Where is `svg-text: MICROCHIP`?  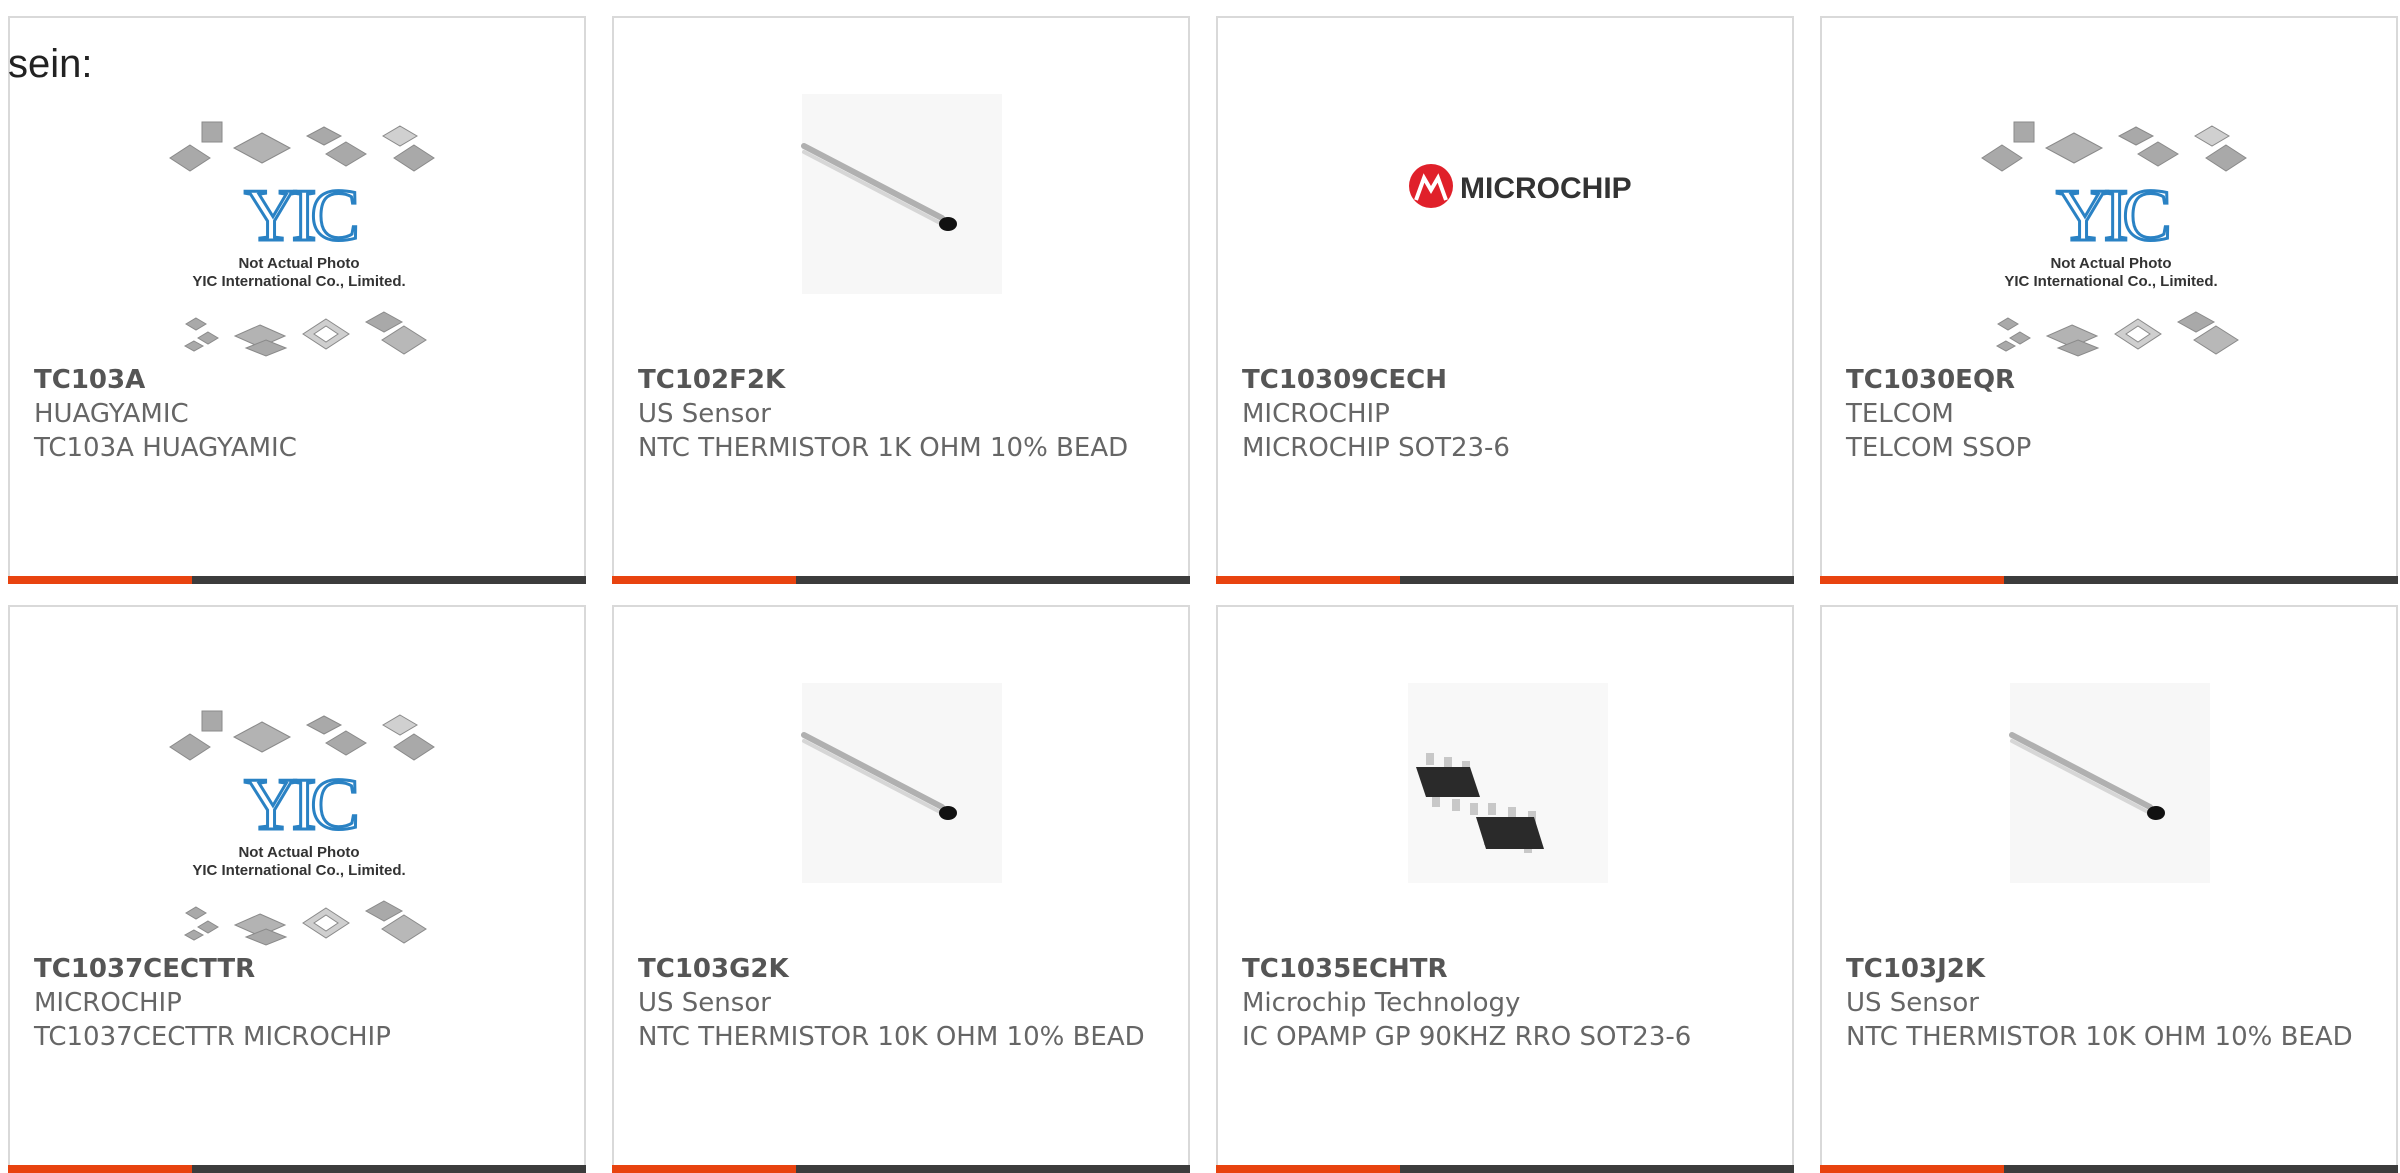
svg-text: MICROCHIP is located at coordinates (1546, 188).